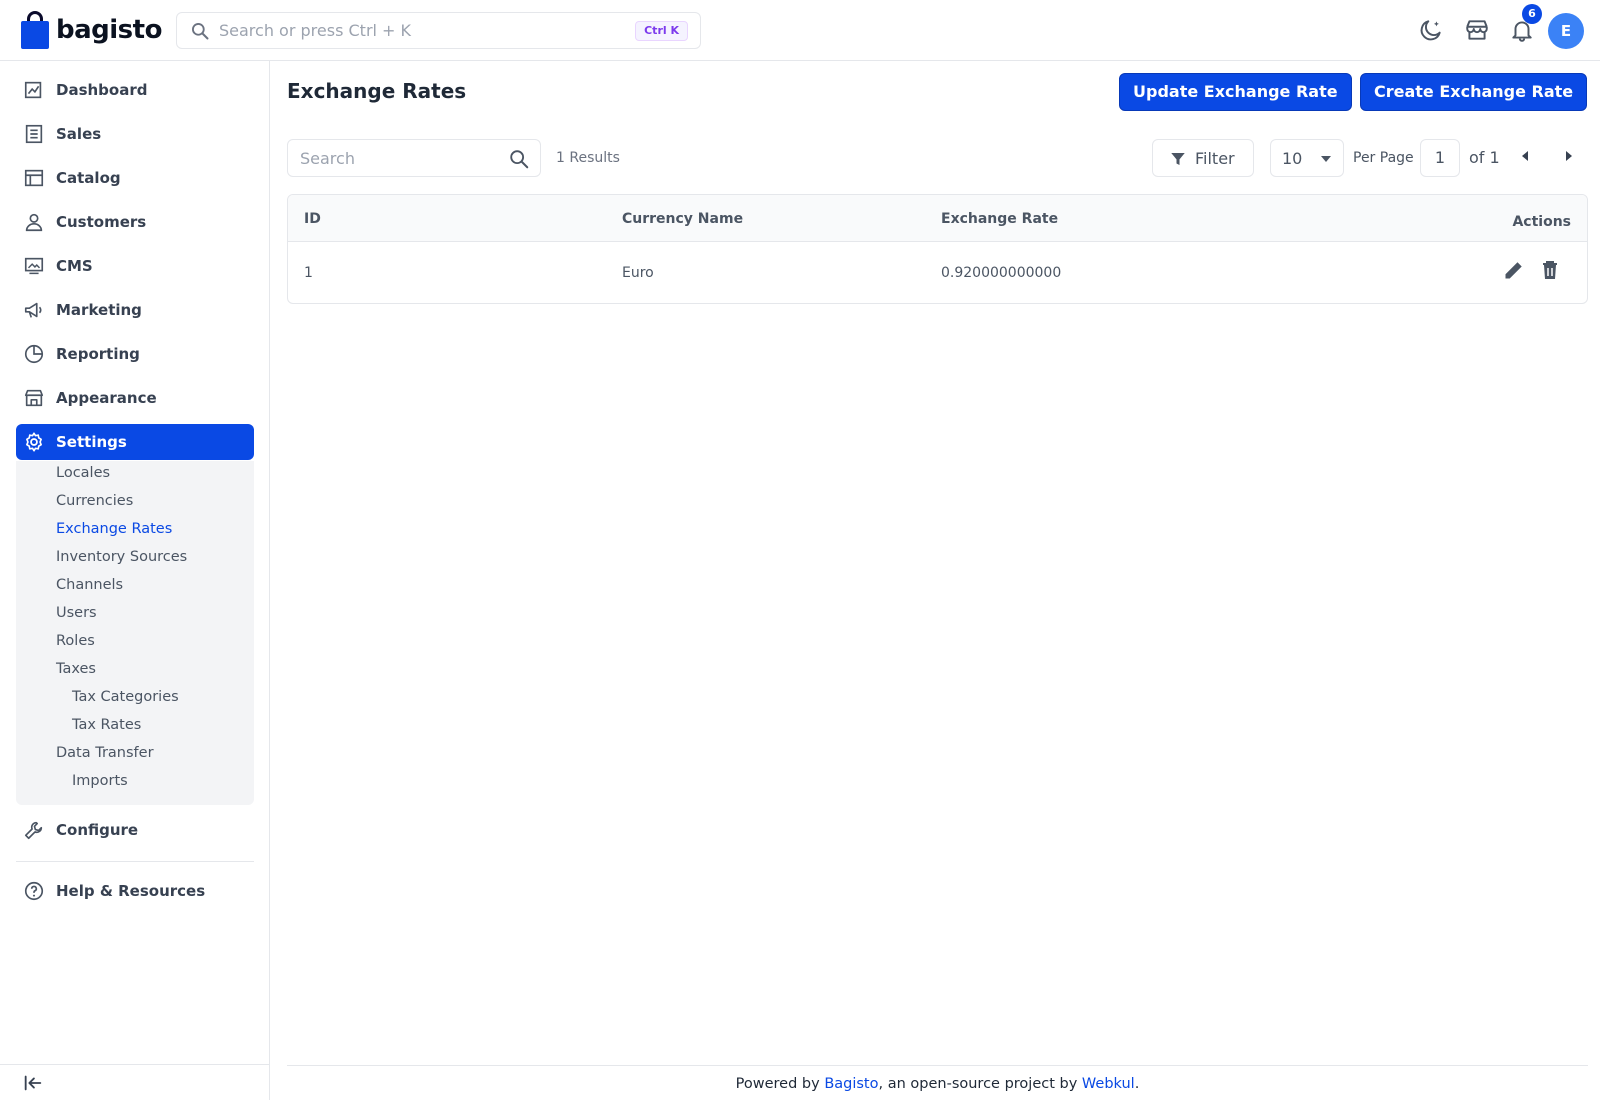 The width and height of the screenshot is (1600, 1100). I want to click on sidebar-item-settings: Settings, so click(135, 442).